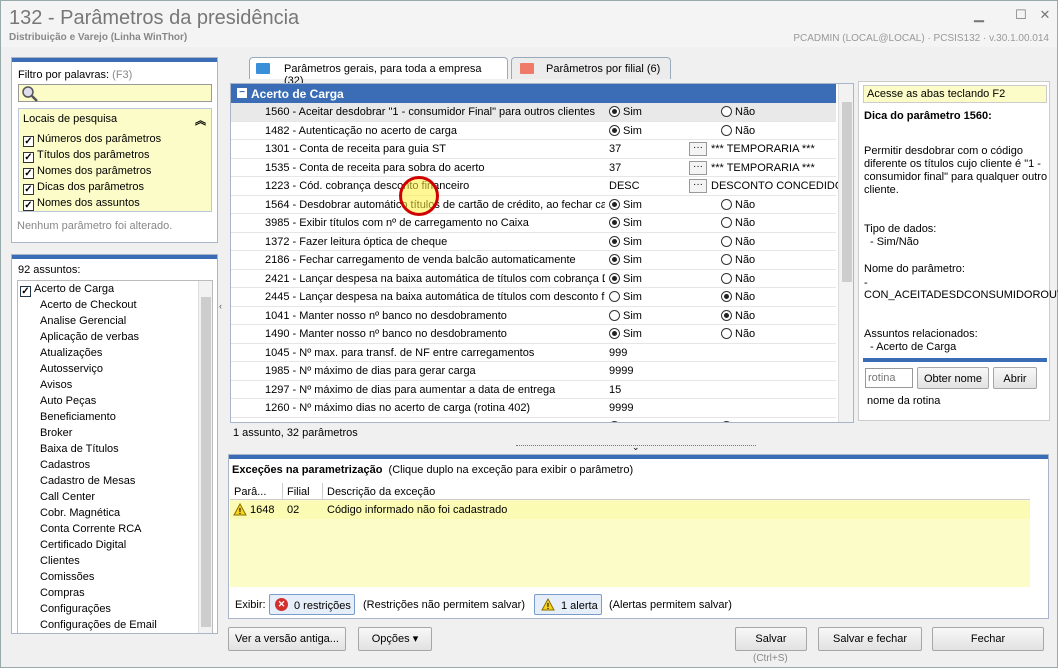 The image size is (1058, 668). What do you see at coordinates (889, 378) in the screenshot?
I see `routine-input` at bounding box center [889, 378].